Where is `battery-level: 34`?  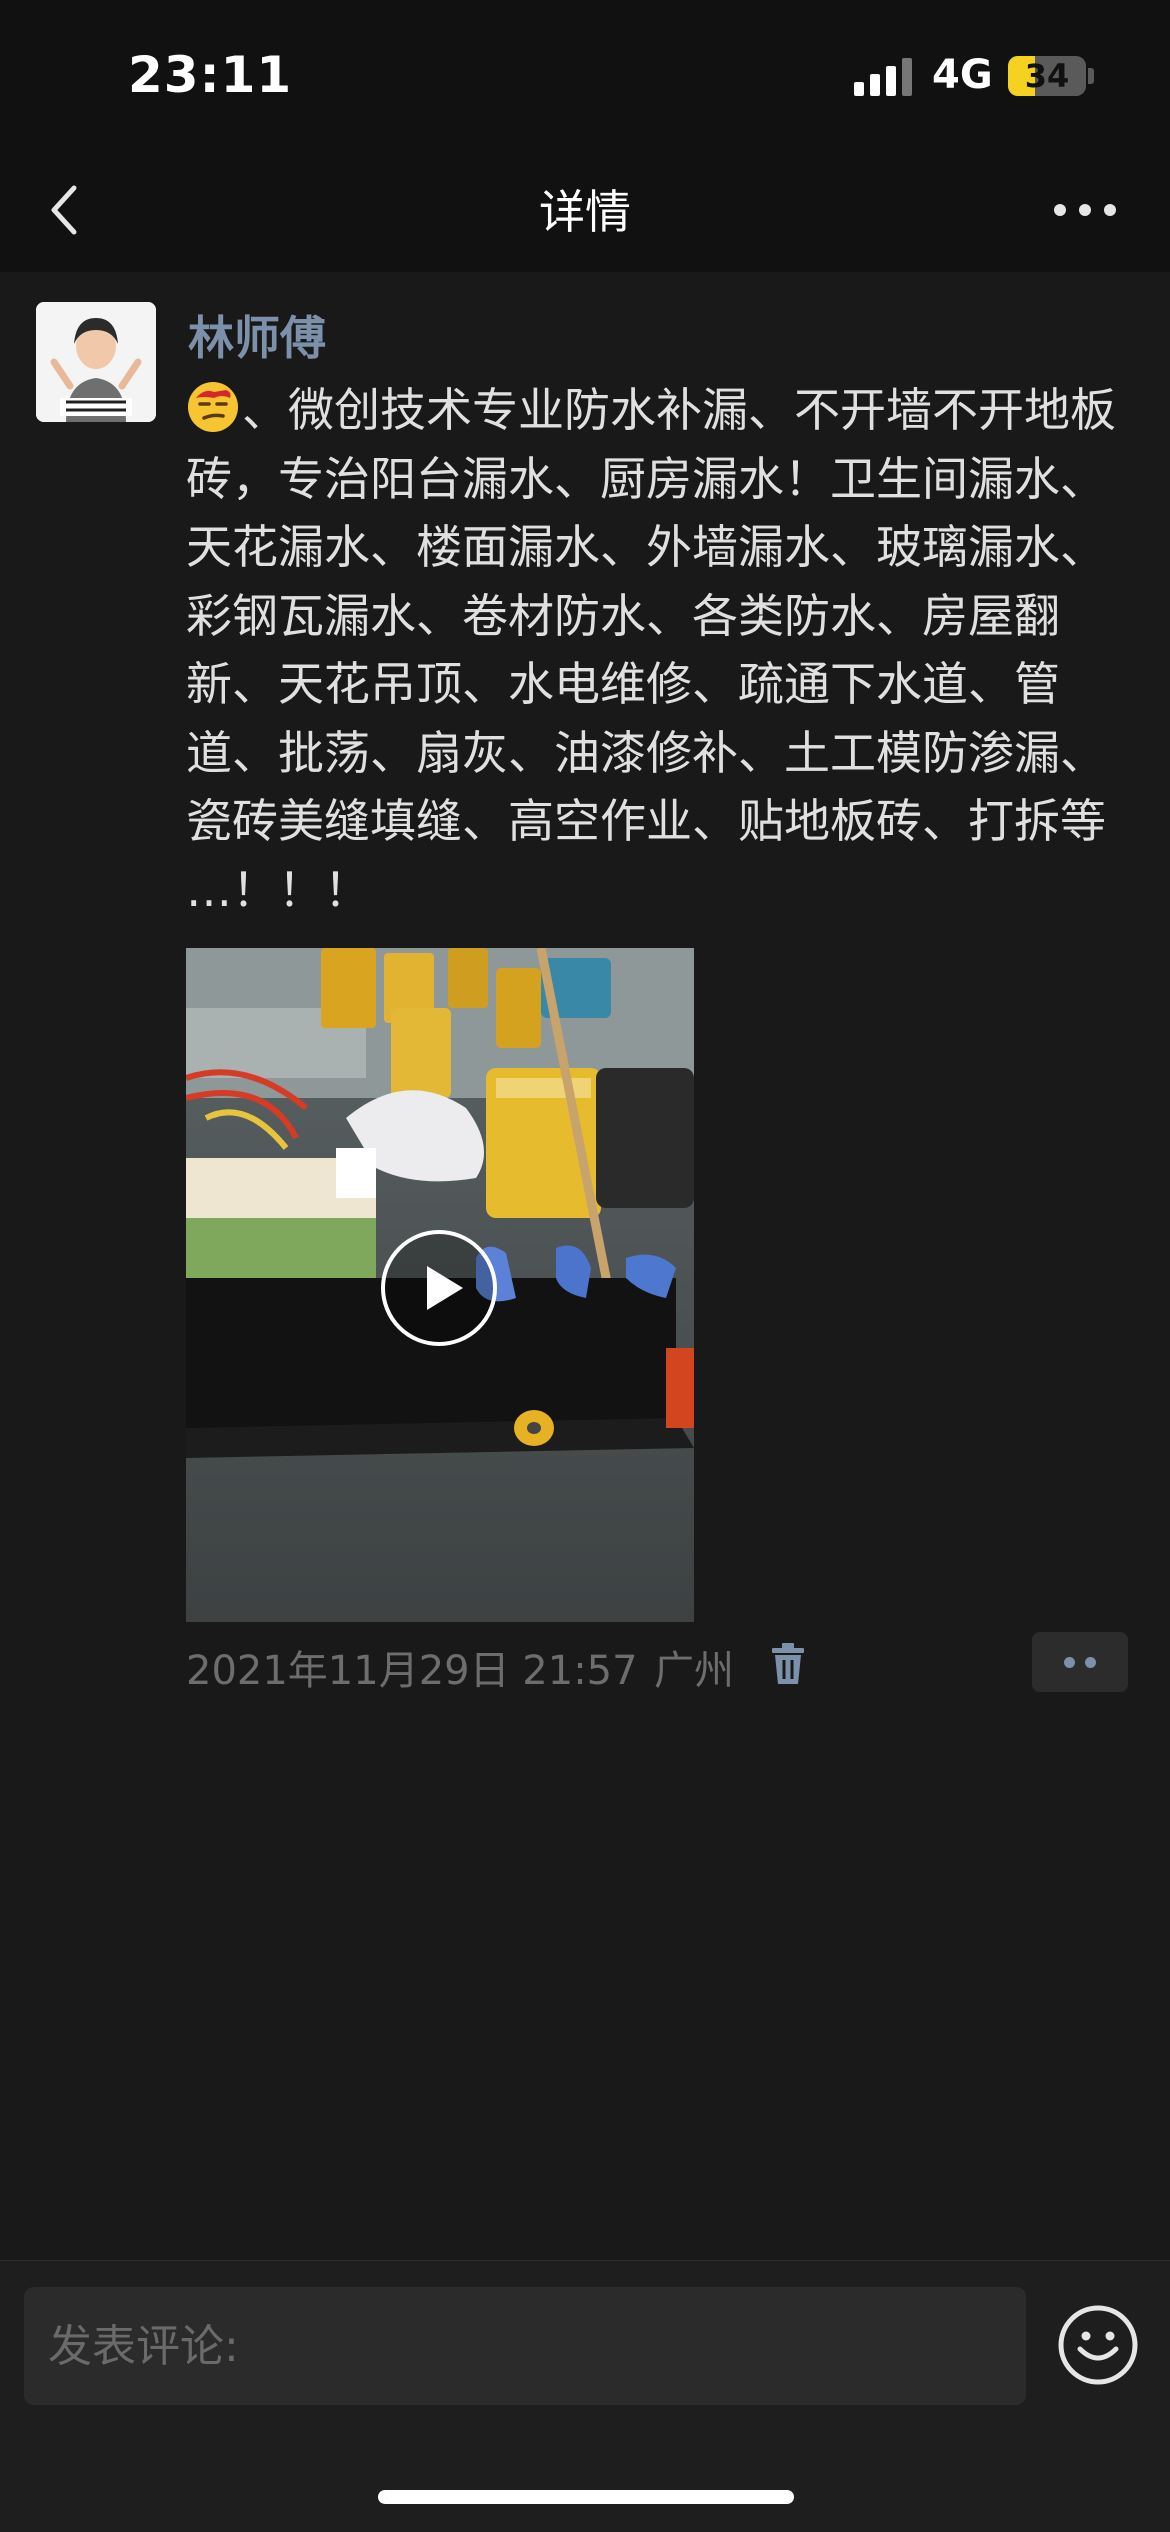 battery-level: 34 is located at coordinates (1047, 76).